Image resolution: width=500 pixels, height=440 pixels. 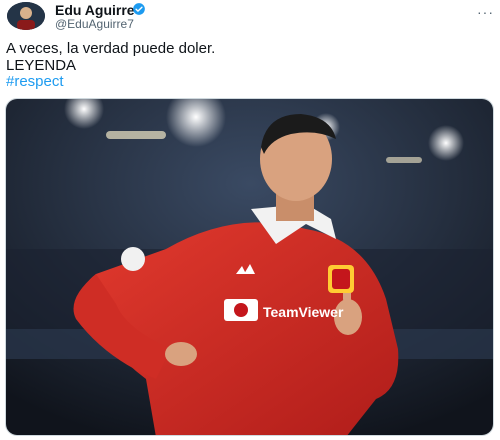 What do you see at coordinates (95, 10) in the screenshot?
I see `author-name: Edu Aguirre` at bounding box center [95, 10].